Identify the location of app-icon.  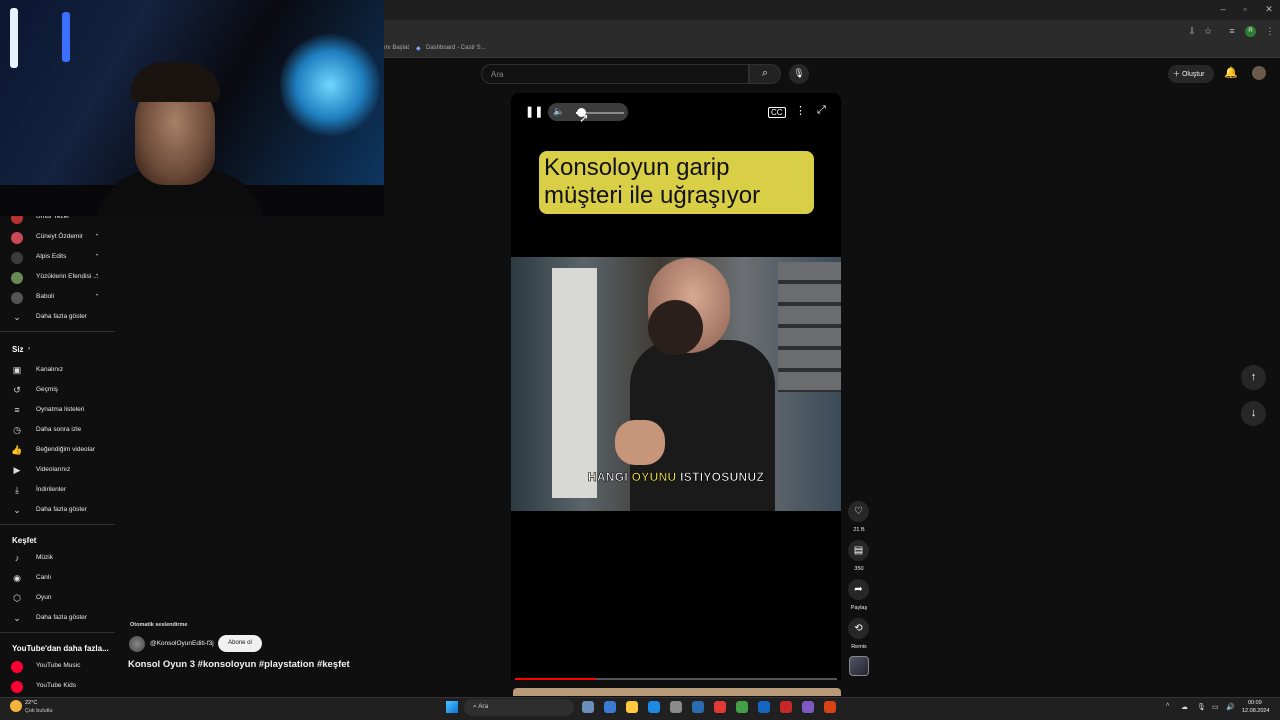
(786, 707).